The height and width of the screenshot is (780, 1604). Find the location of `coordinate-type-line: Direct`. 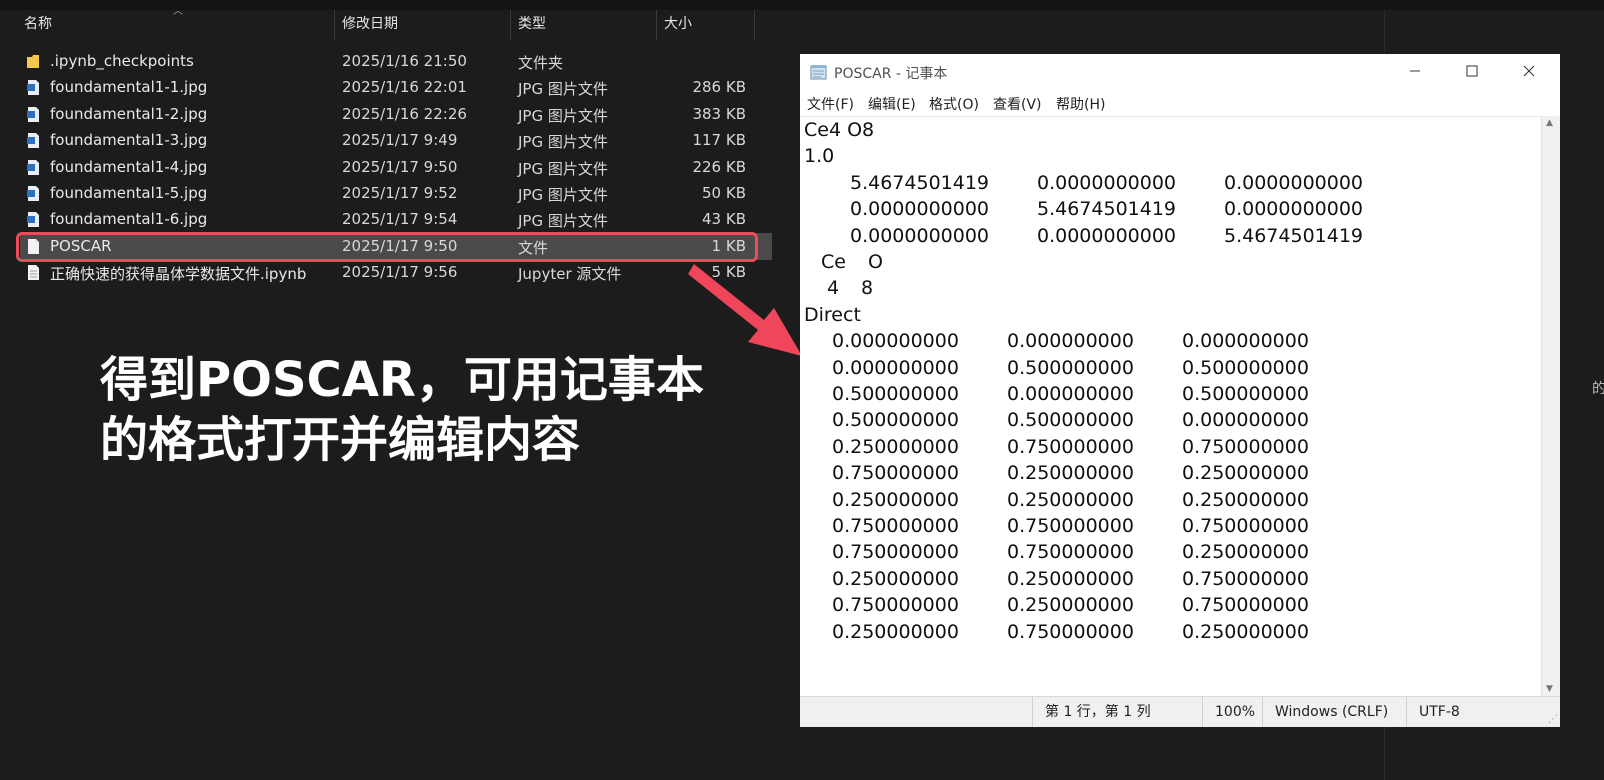

coordinate-type-line: Direct is located at coordinates (832, 314).